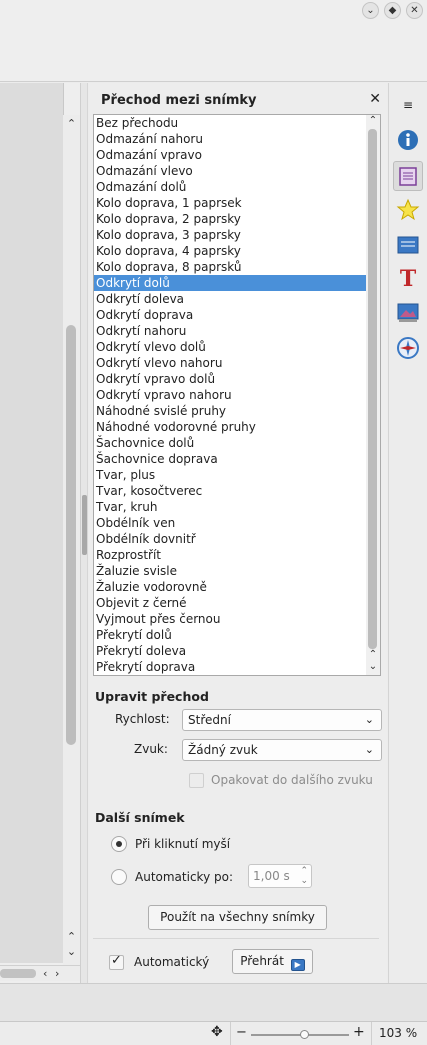 The image size is (427, 1045). What do you see at coordinates (45, 973) in the screenshot?
I see `scroll-left-icon: ‹` at bounding box center [45, 973].